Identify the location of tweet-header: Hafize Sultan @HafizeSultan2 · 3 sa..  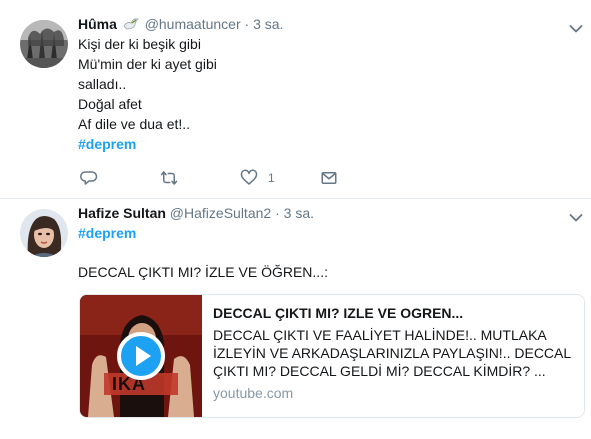
(196, 213).